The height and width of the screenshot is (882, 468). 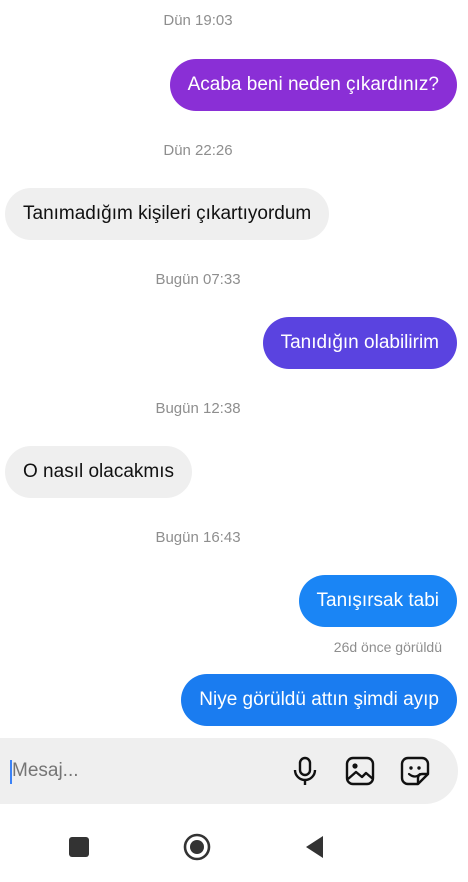 I want to click on timestamp: Bugün 16:43, so click(x=198, y=537).